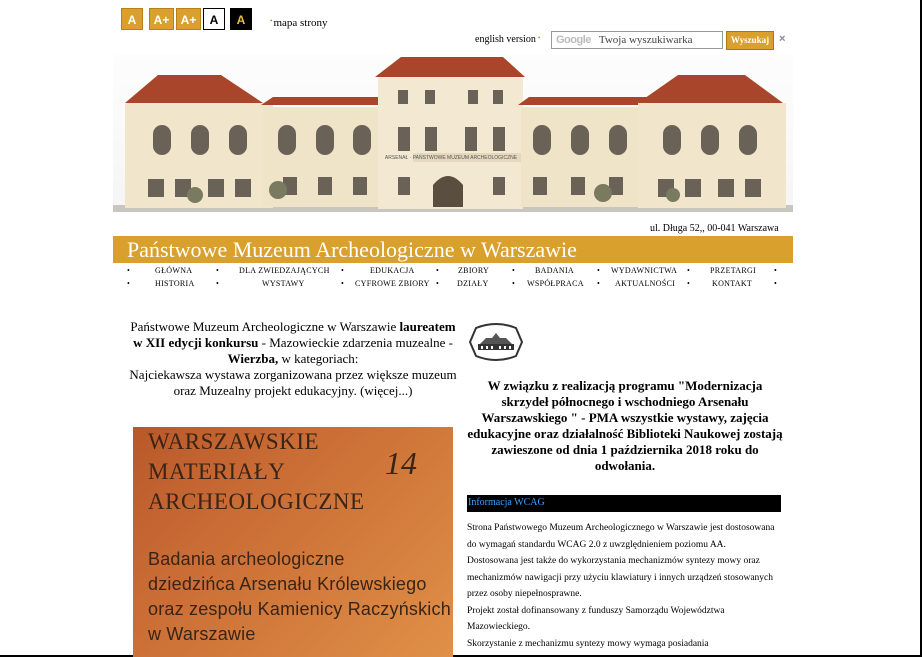  I want to click on font-size-larger-button: A+, so click(161, 19).